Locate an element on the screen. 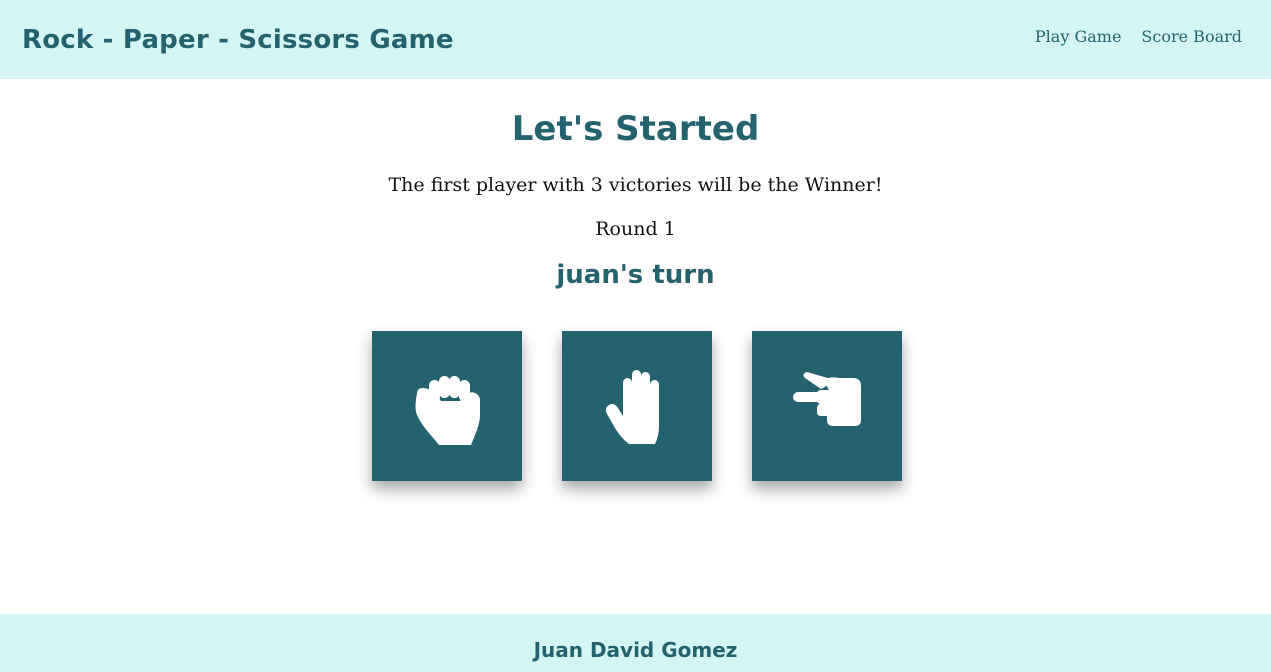 Image resolution: width=1271 pixels, height=672 pixels. open-hand-icon is located at coordinates (632, 407).